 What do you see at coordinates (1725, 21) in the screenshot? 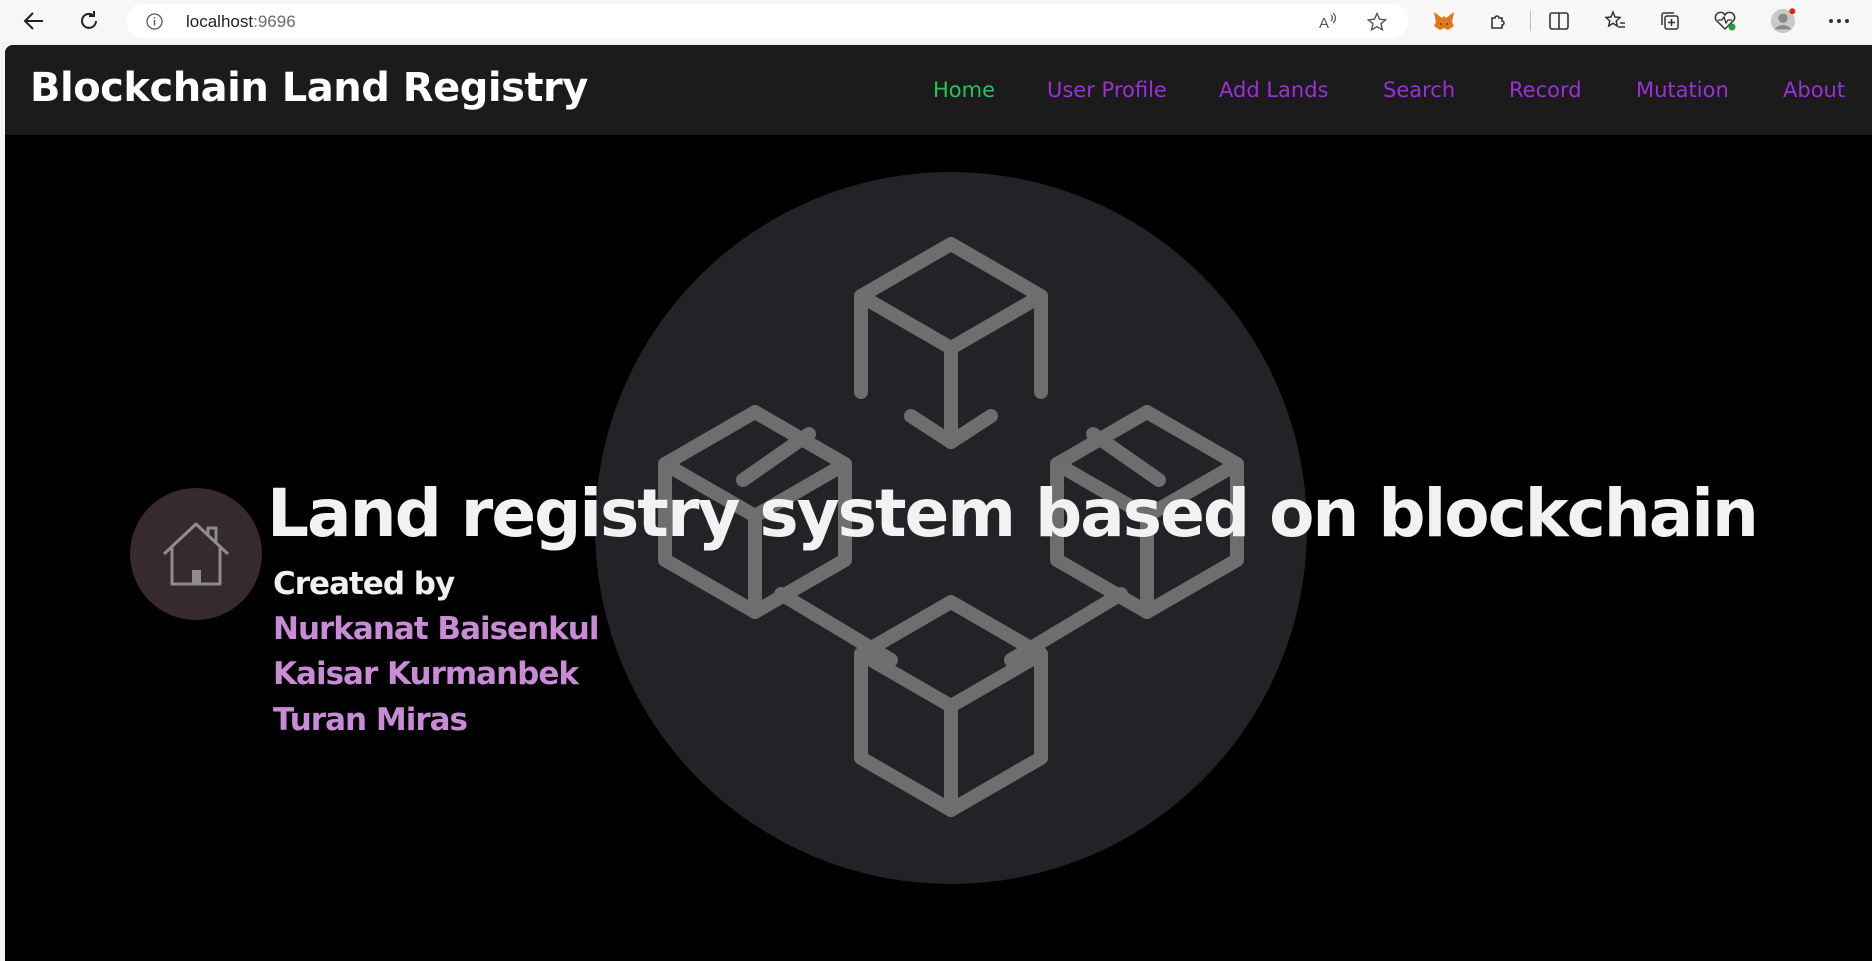
I see `browser-essentials-icon` at bounding box center [1725, 21].